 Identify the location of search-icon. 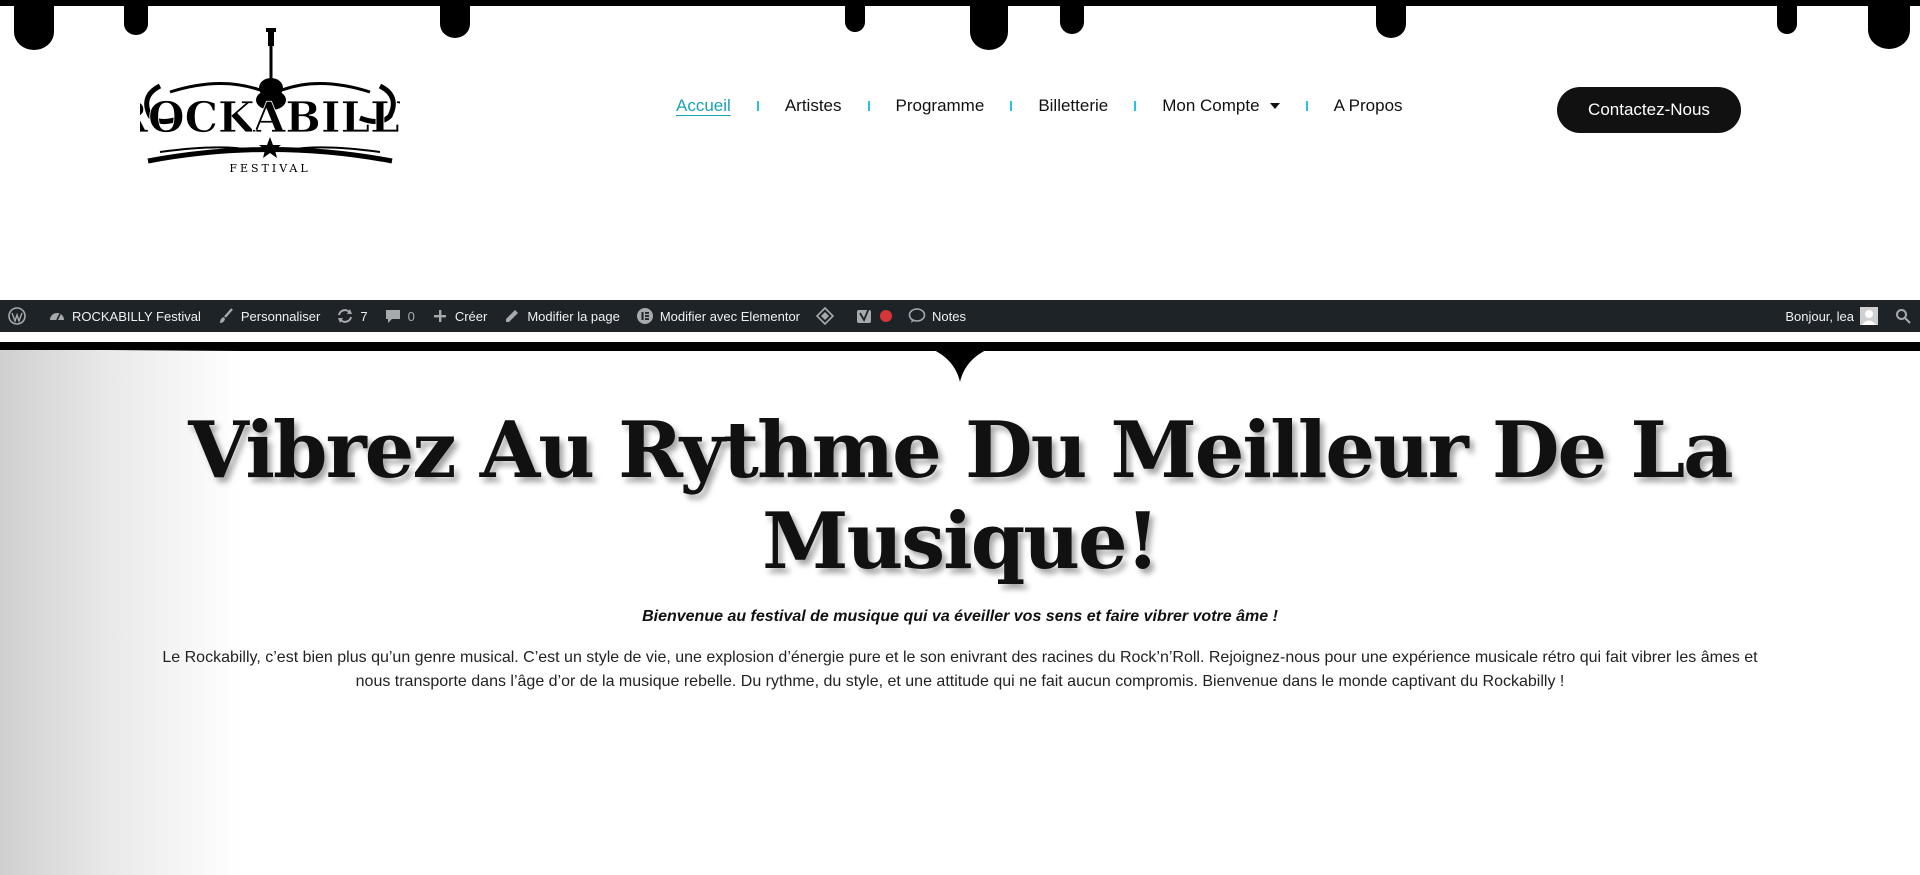
(1903, 316).